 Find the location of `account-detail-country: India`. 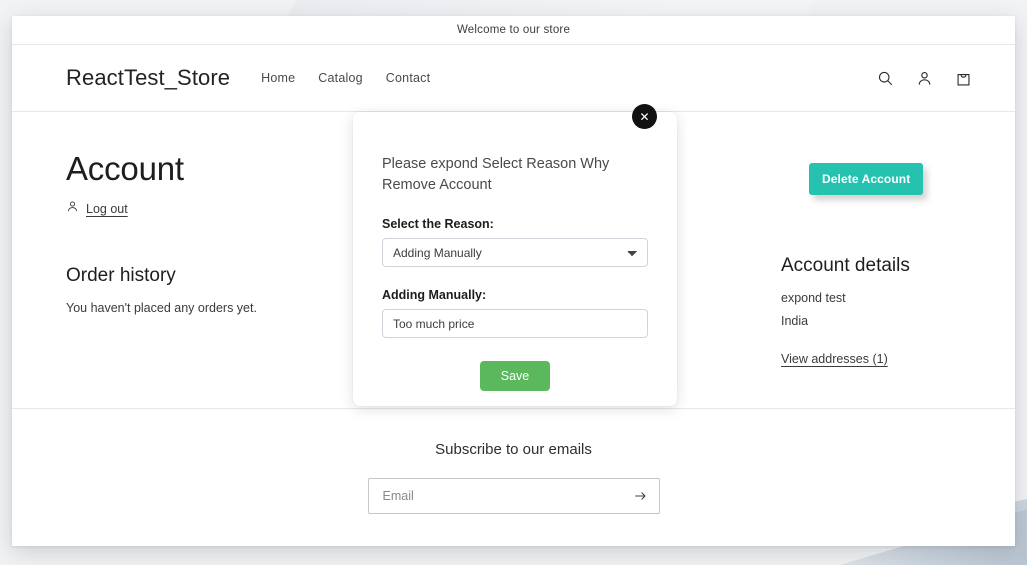

account-detail-country: India is located at coordinates (795, 321).